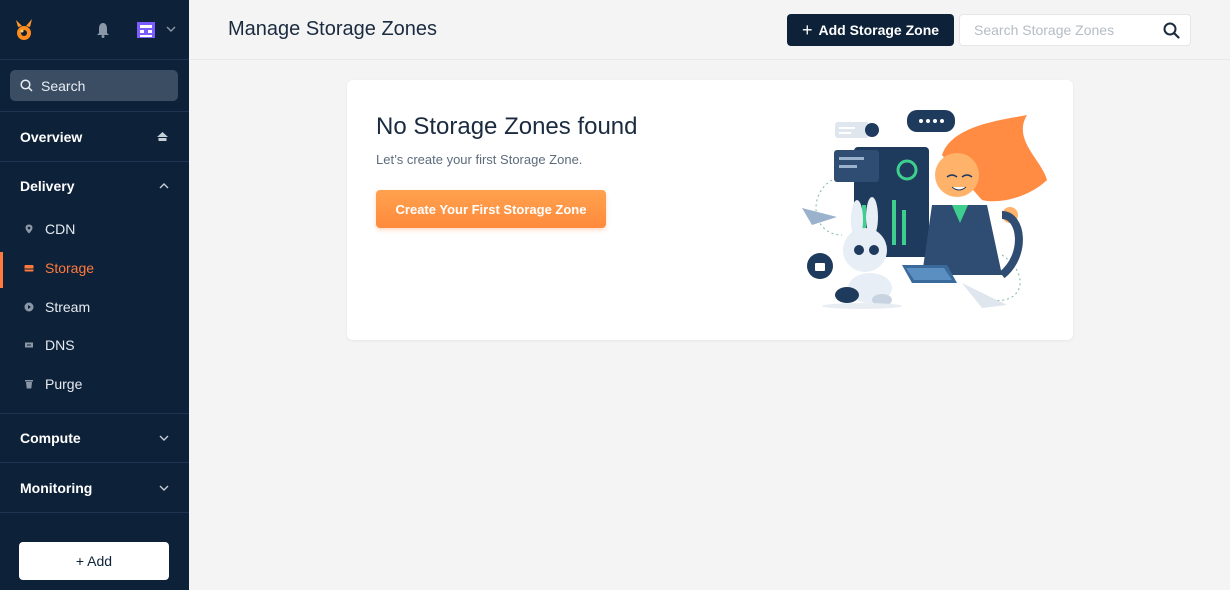 The height and width of the screenshot is (590, 1230). Describe the element at coordinates (29, 345) in the screenshot. I see `dns-icon` at that location.